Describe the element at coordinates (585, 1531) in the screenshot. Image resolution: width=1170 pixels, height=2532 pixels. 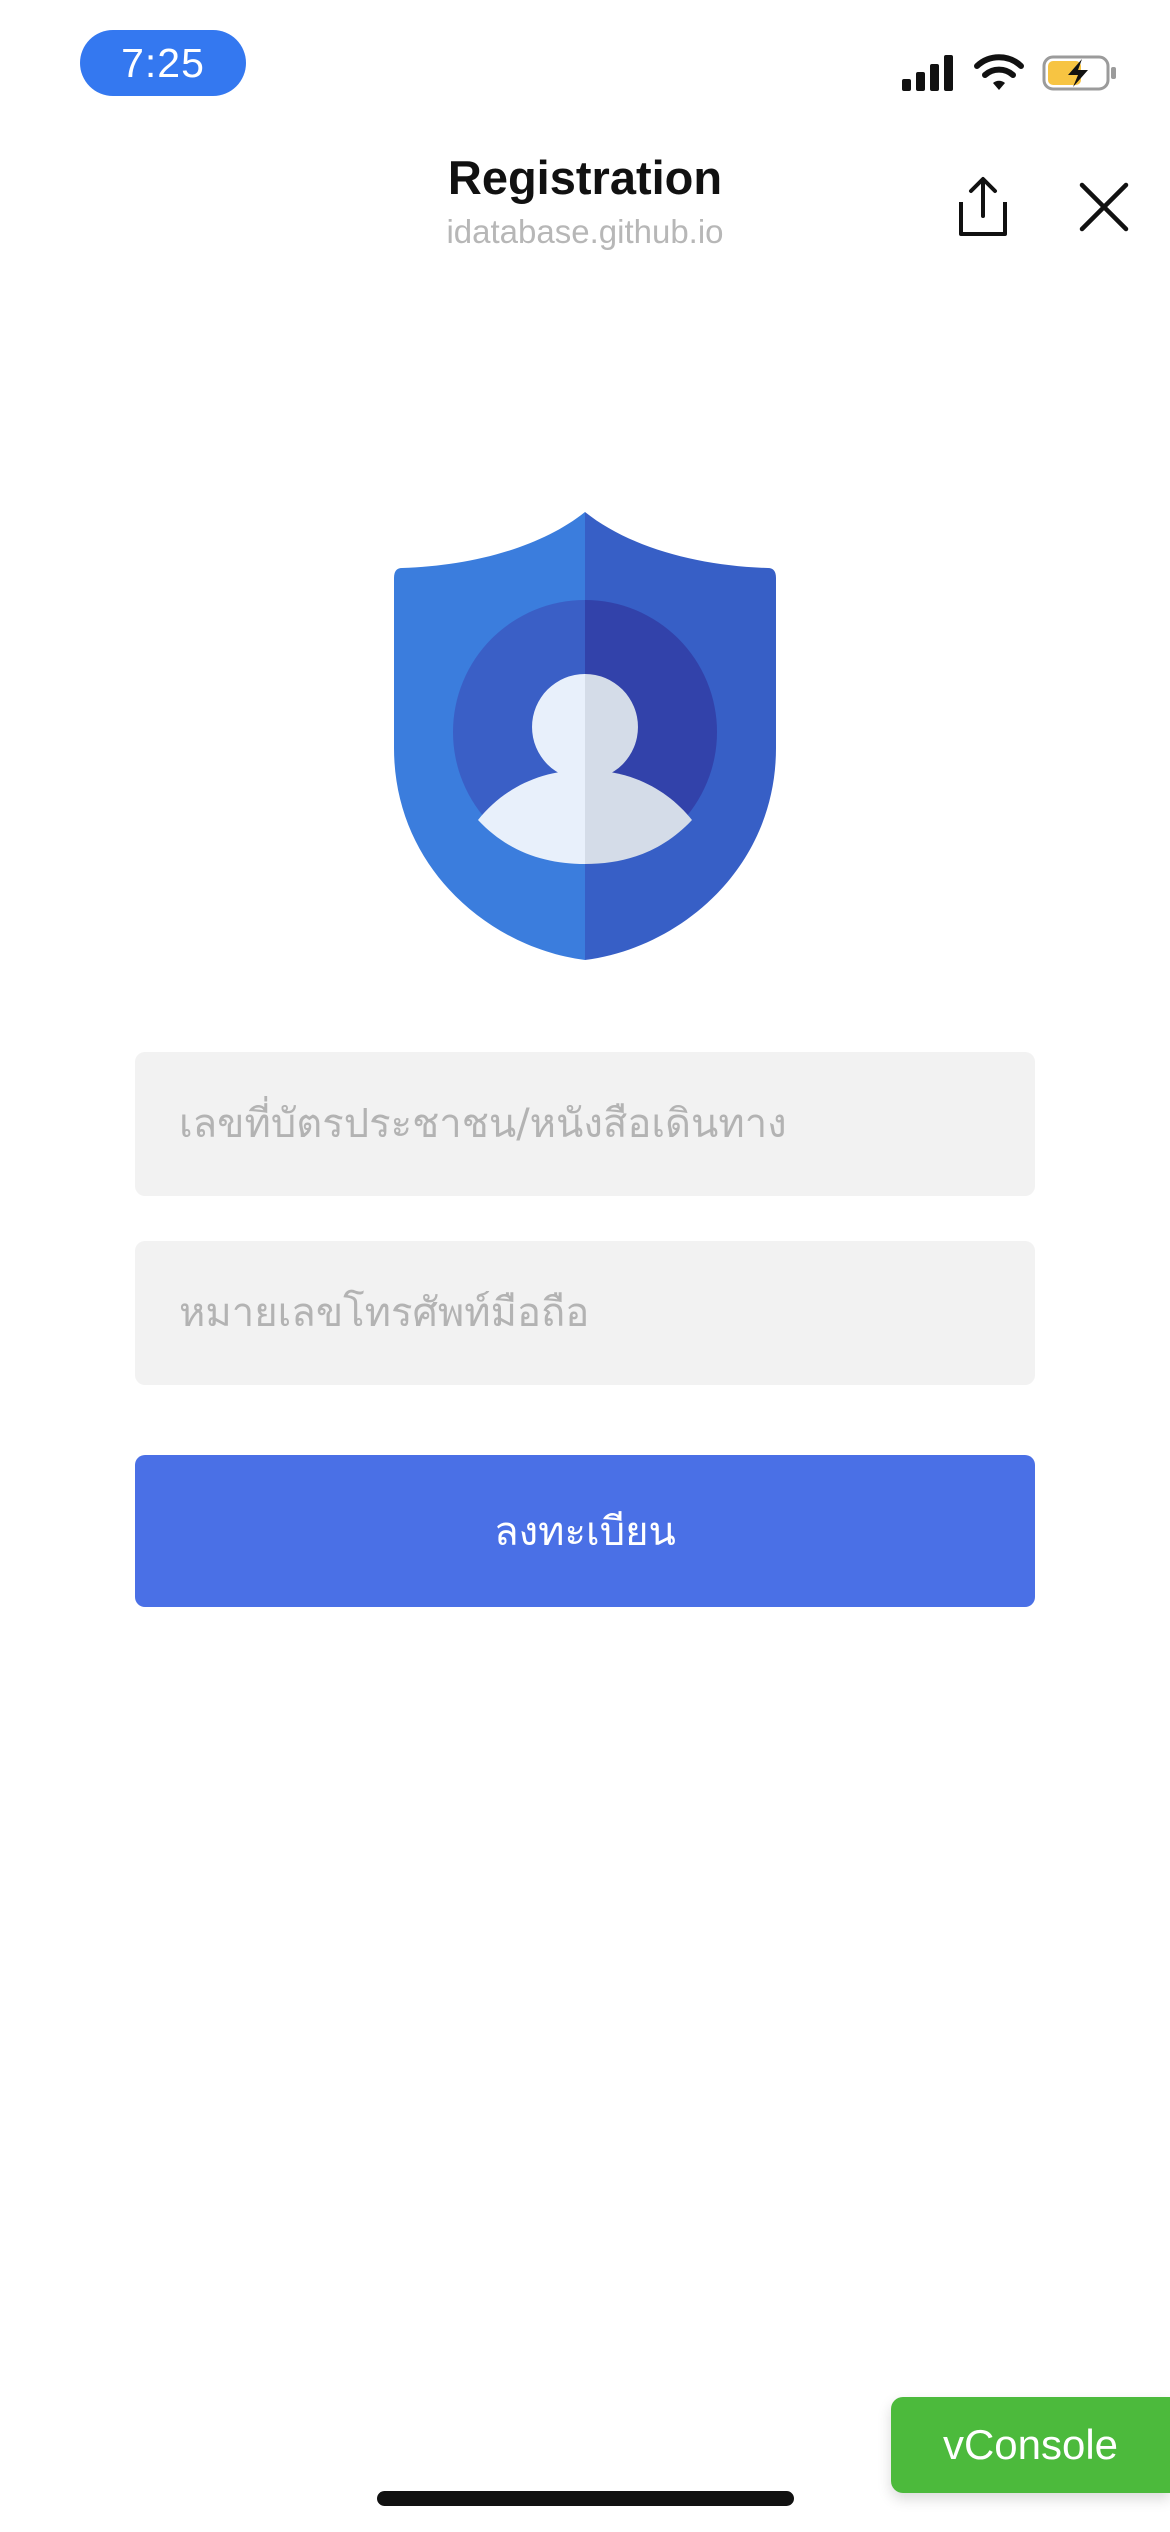
I see `register-button: ลงทะเบียน` at that location.